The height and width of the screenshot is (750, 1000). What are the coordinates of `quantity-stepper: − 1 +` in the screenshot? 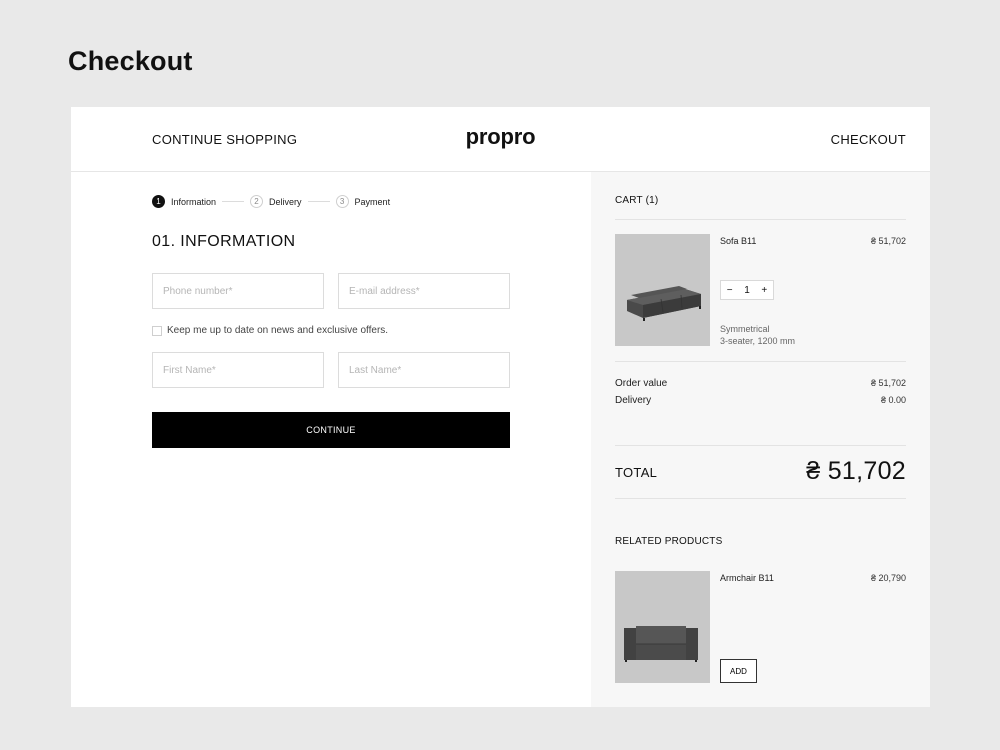 It's located at (747, 290).